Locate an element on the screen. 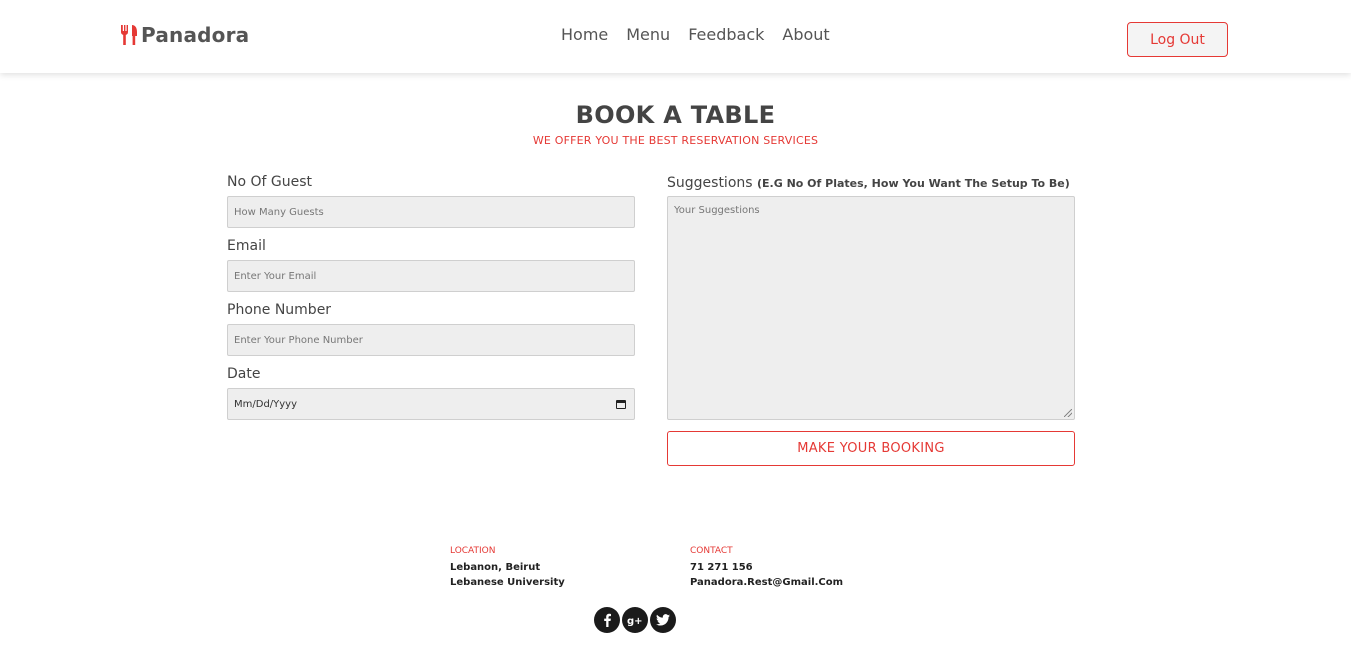  utensils-icon is located at coordinates (129, 35).